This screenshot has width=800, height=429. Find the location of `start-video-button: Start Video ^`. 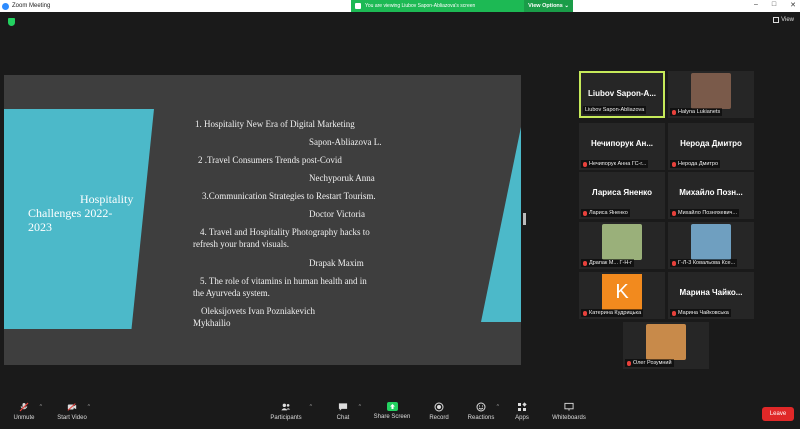

start-video-button: Start Video ^ is located at coordinates (72, 411).